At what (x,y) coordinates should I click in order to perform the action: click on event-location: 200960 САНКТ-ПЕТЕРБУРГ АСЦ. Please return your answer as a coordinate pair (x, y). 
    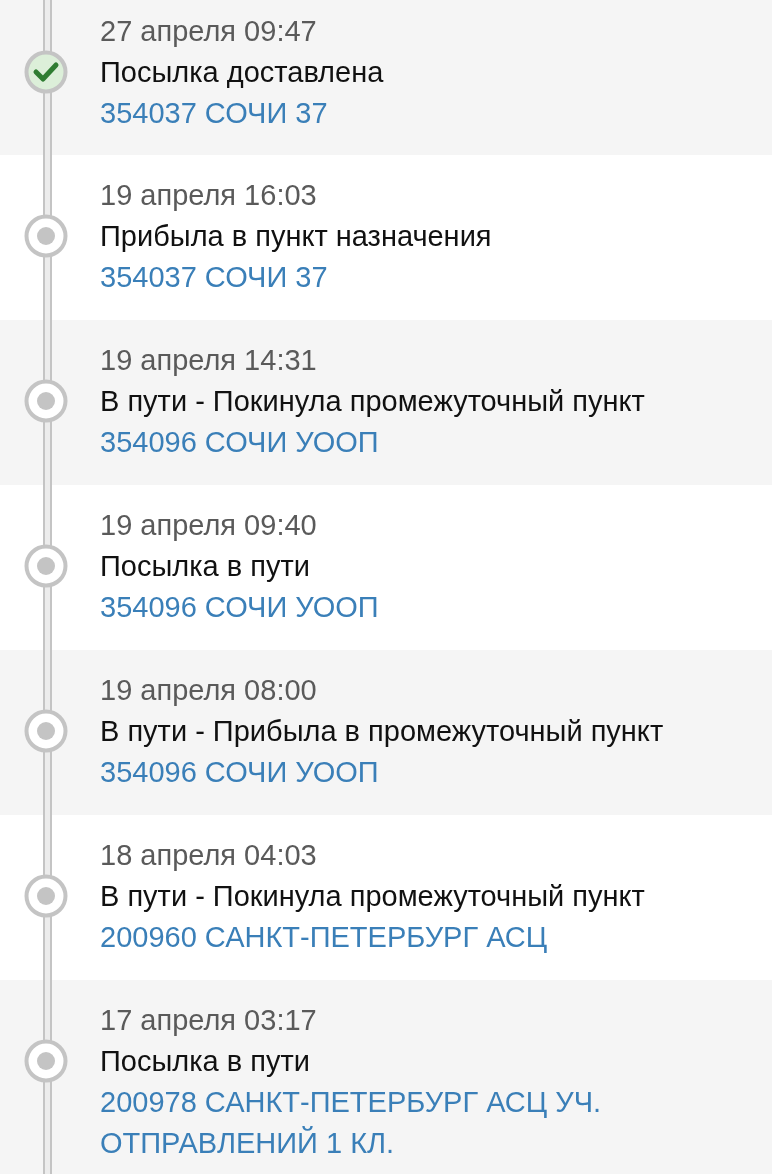
    Looking at the image, I should click on (324, 937).